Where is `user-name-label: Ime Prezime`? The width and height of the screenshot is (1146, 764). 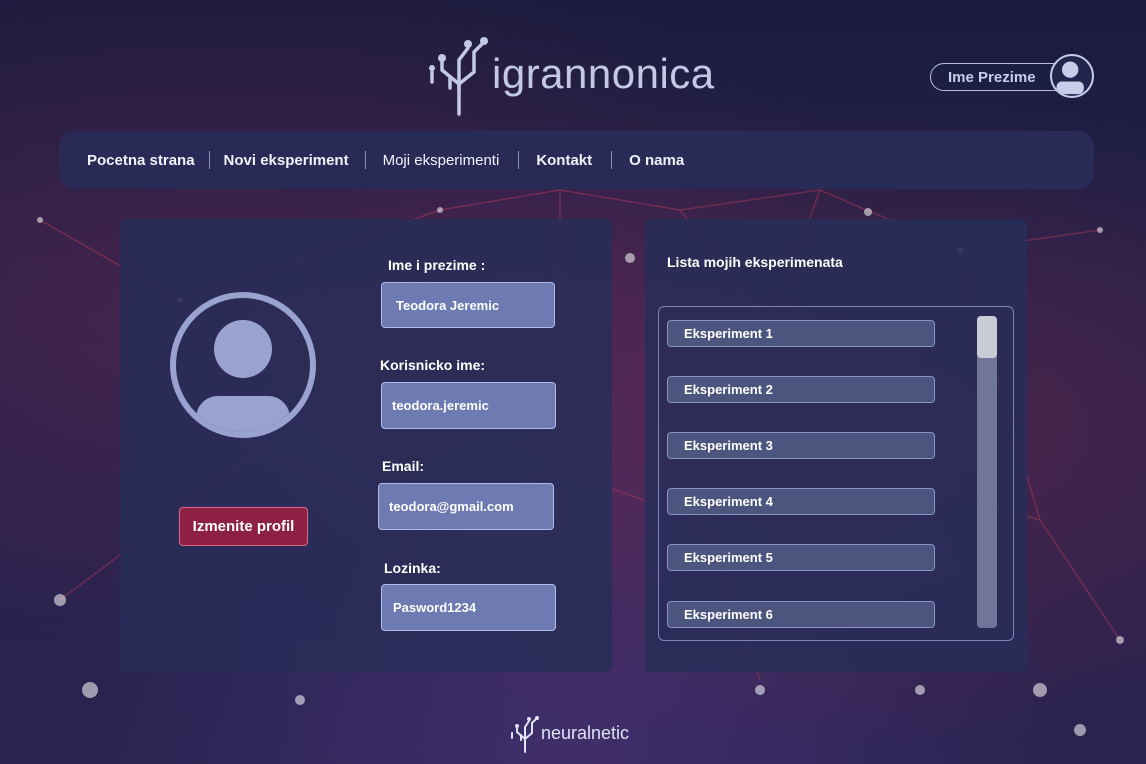
user-name-label: Ime Prezime is located at coordinates (992, 77).